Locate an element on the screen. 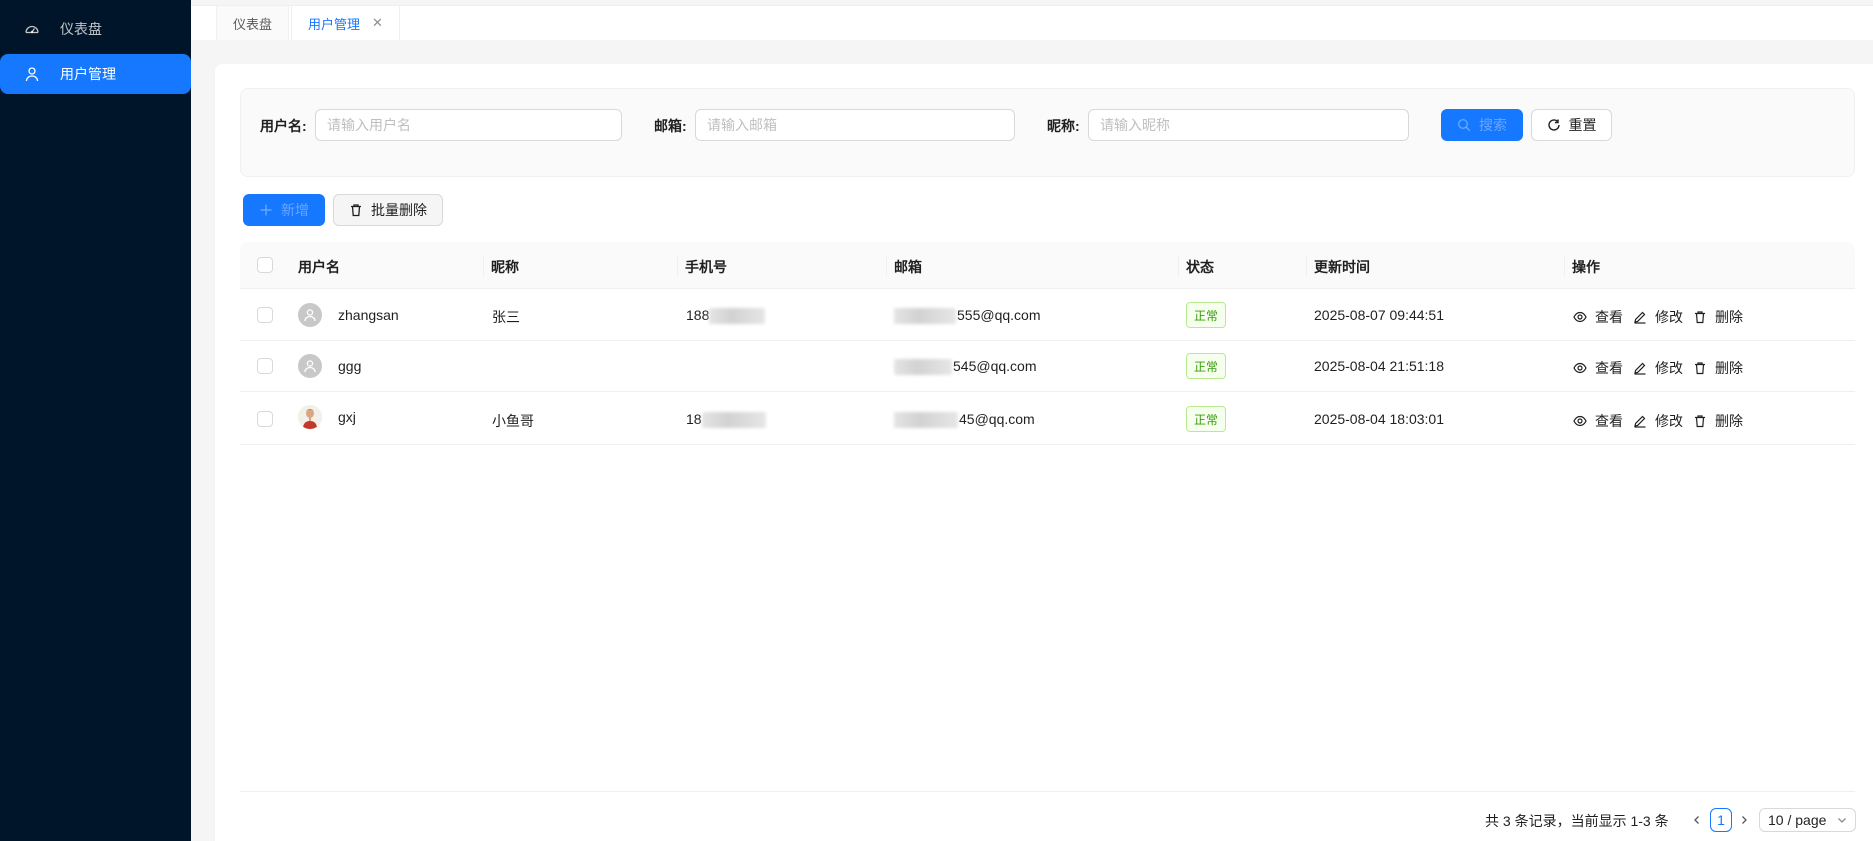 The height and width of the screenshot is (841, 1873). chevron-left-icon is located at coordinates (1696, 820).